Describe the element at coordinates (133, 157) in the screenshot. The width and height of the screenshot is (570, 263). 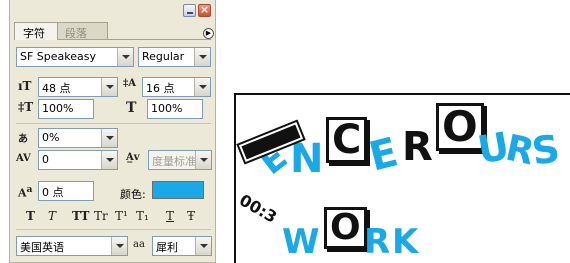
I see `tracking-icon: A̲v` at that location.